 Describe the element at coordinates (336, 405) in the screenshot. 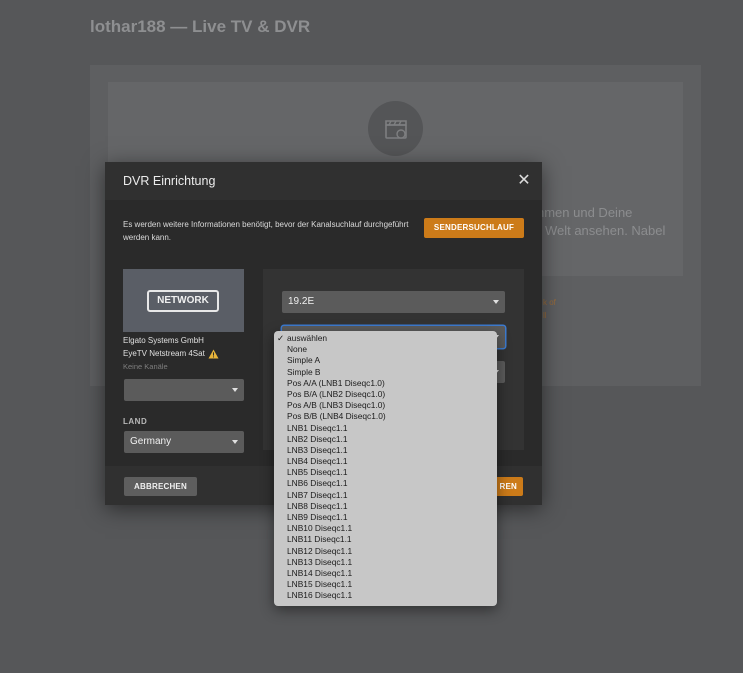

I see `dropdown-option-label: Pos A/B (LNB3 Diseqc1.0)` at that location.